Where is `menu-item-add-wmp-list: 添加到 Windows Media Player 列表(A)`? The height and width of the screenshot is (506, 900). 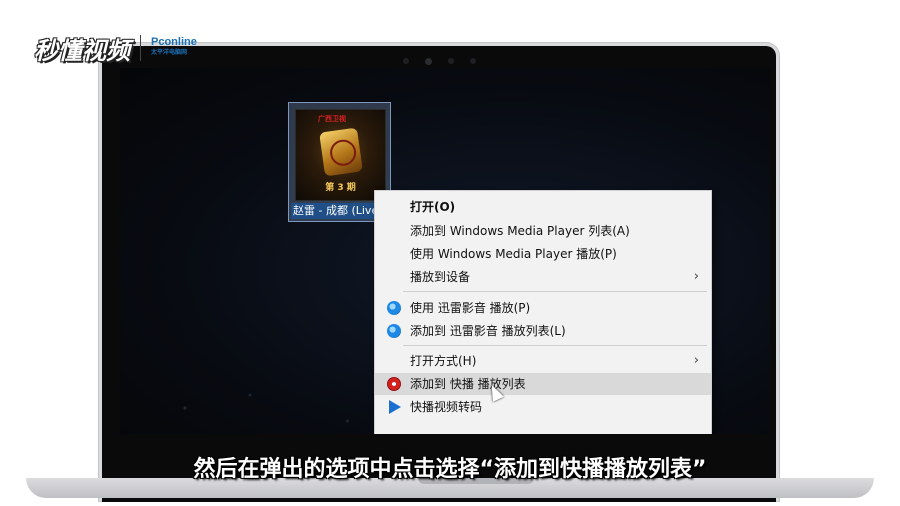
menu-item-add-wmp-list: 添加到 Windows Media Player 列表(A) is located at coordinates (543, 231).